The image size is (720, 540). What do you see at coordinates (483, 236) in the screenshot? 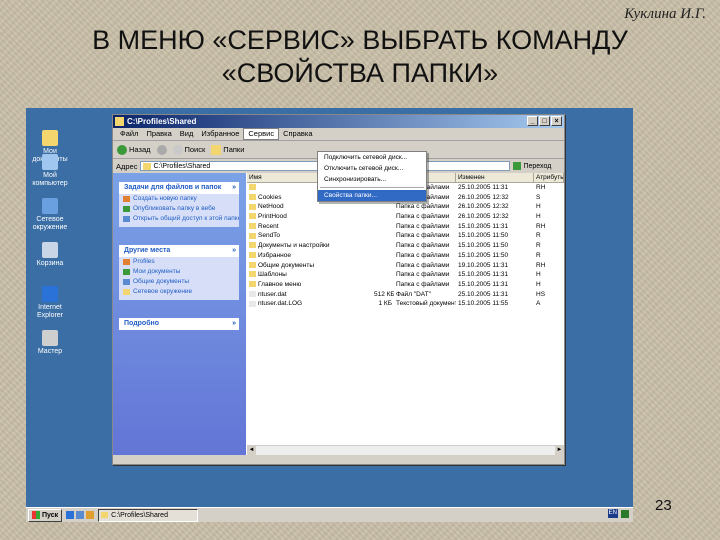
I see `cell-date: 15.10.2005 11:50` at bounding box center [483, 236].